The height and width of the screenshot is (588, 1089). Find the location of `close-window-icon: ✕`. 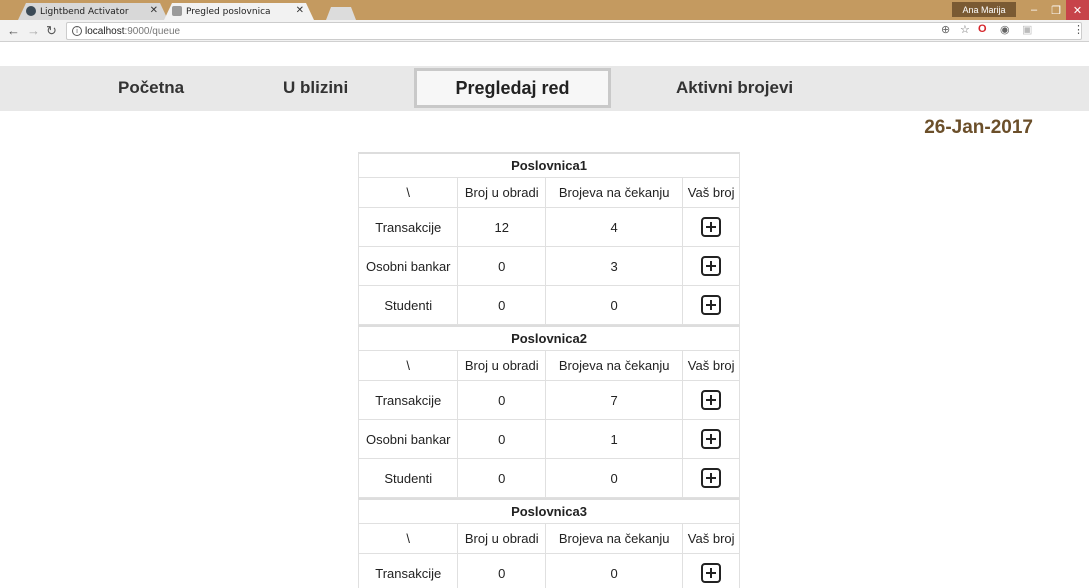

close-window-icon: ✕ is located at coordinates (1077, 10).